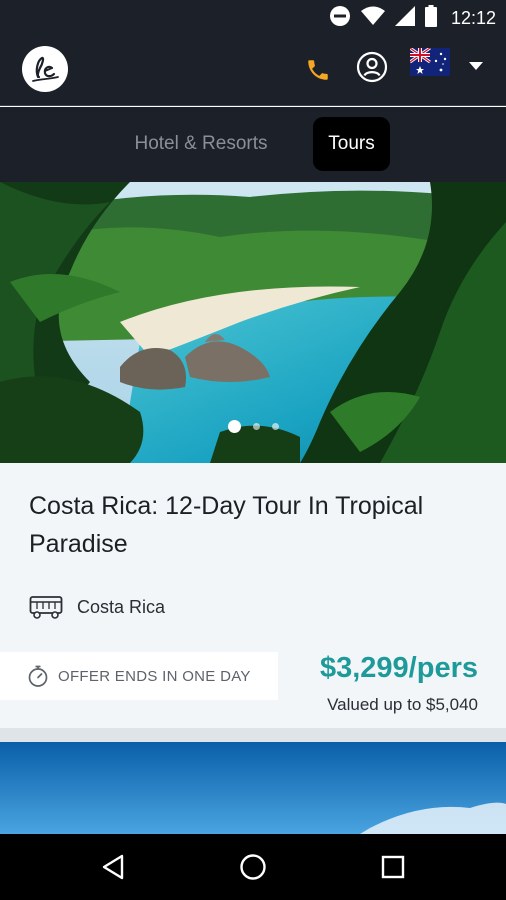  I want to click on phone-icon, so click(318, 70).